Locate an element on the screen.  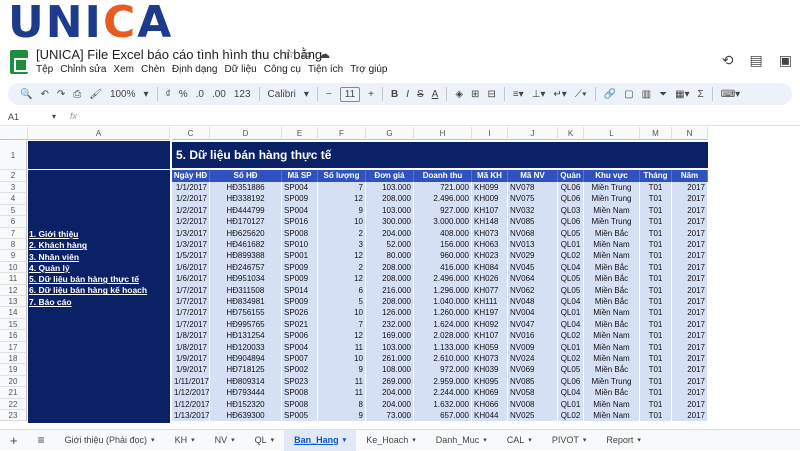
table-cell: SP004 is located at coordinates (300, 188).